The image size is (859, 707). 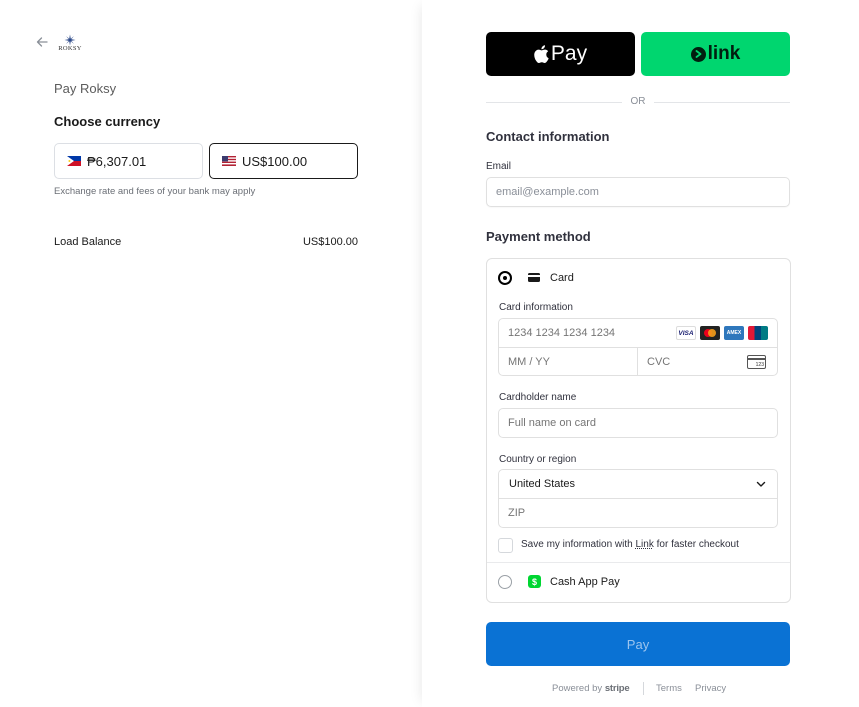 What do you see at coordinates (761, 484) in the screenshot?
I see `chevron-down-icon` at bounding box center [761, 484].